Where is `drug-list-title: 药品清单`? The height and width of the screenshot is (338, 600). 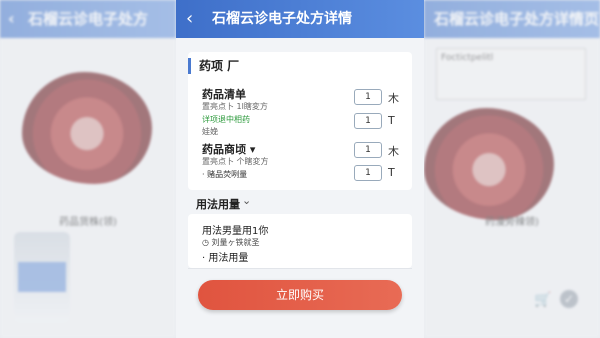 drug-list-title: 药品清单 is located at coordinates (224, 94).